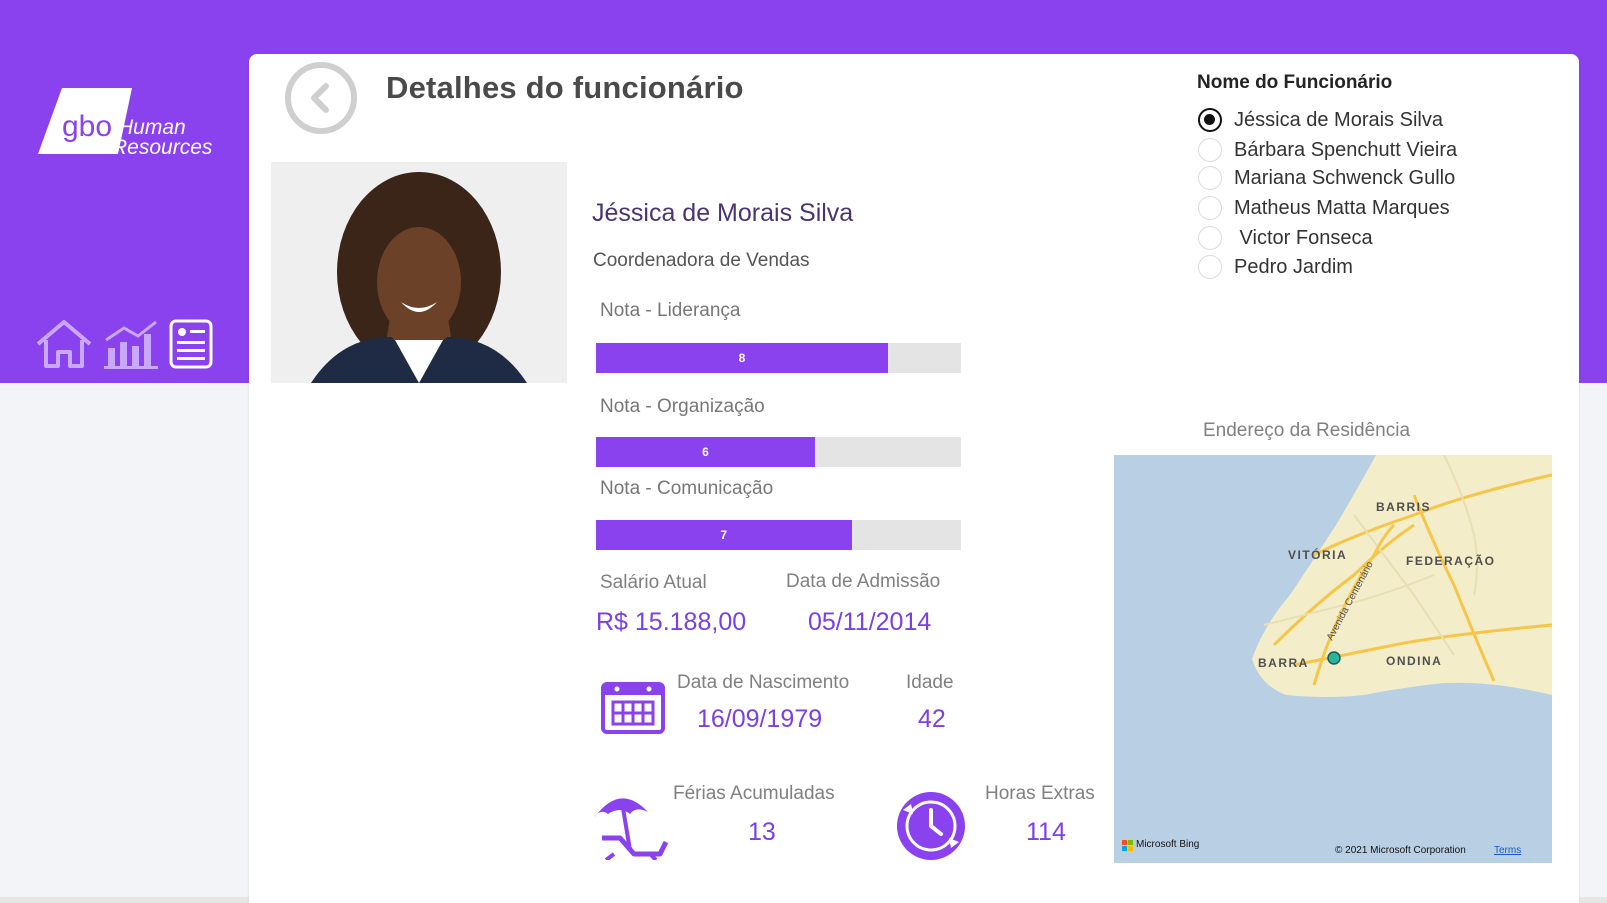 Image resolution: width=1607 pixels, height=903 pixels. I want to click on home-icon, so click(64, 344).